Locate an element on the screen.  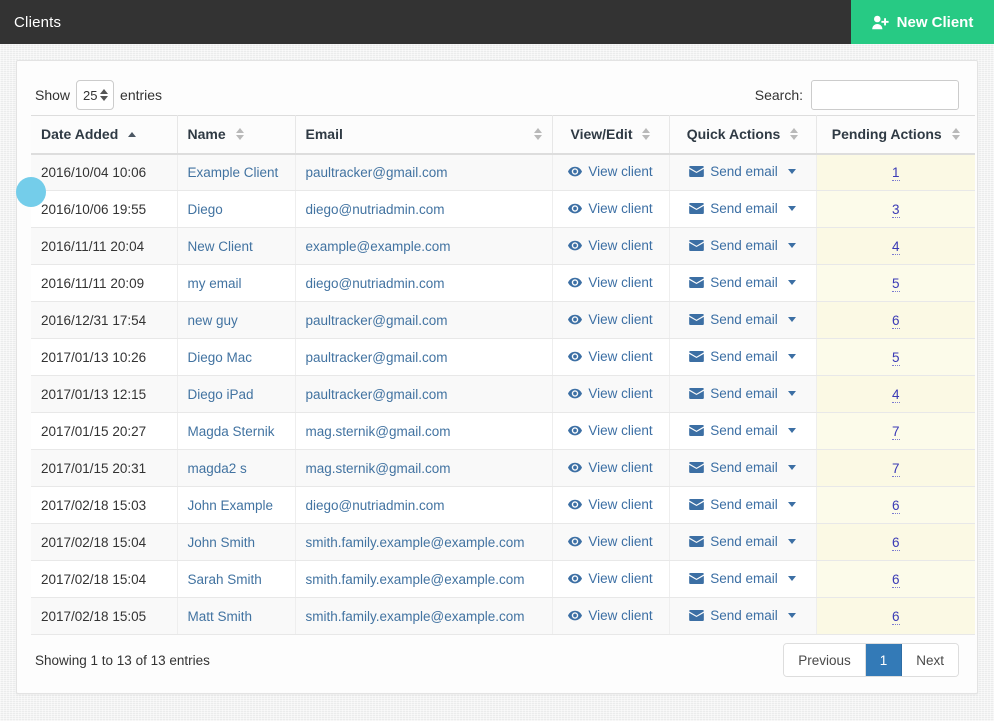
client-name-link: magda2 s is located at coordinates (217, 468).